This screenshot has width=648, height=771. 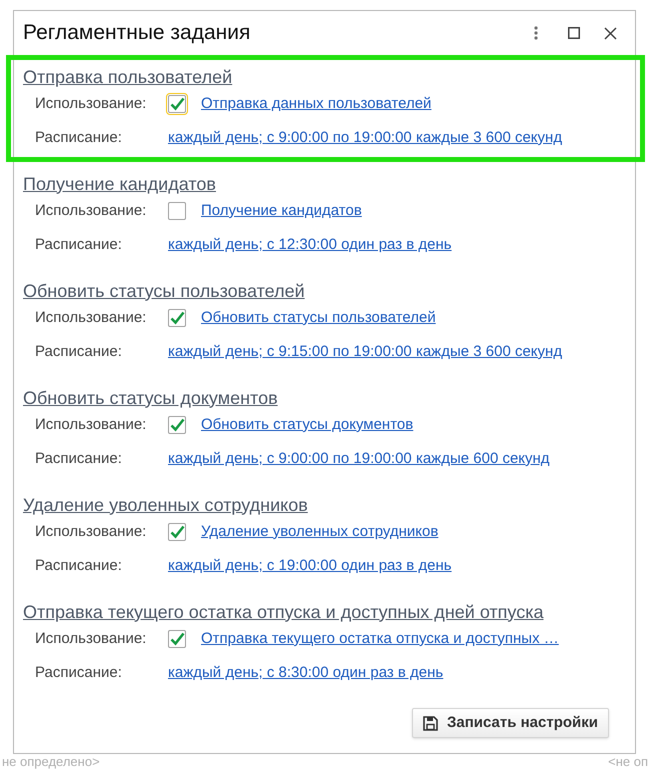 I want to click on background-cell: не определено>, so click(x=51, y=762).